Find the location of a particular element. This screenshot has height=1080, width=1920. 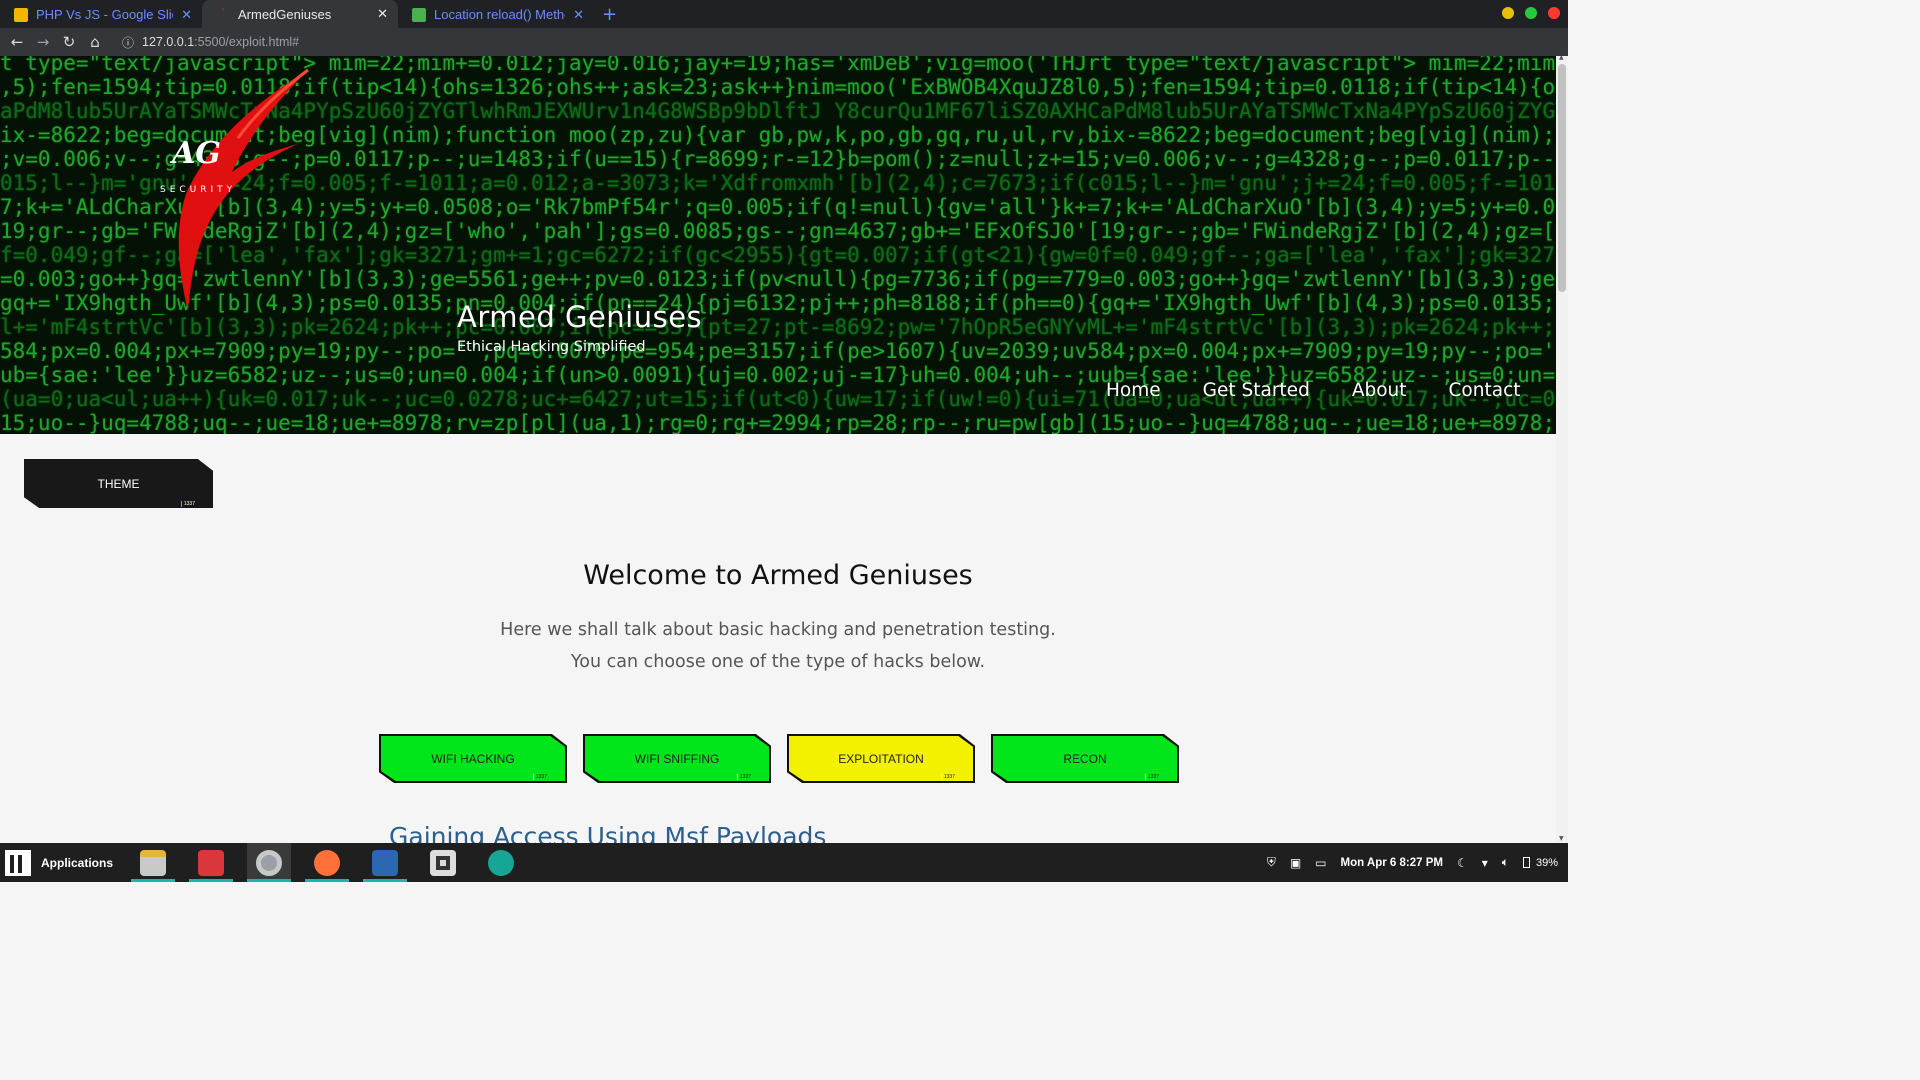

red-app-icon is located at coordinates (211, 862).